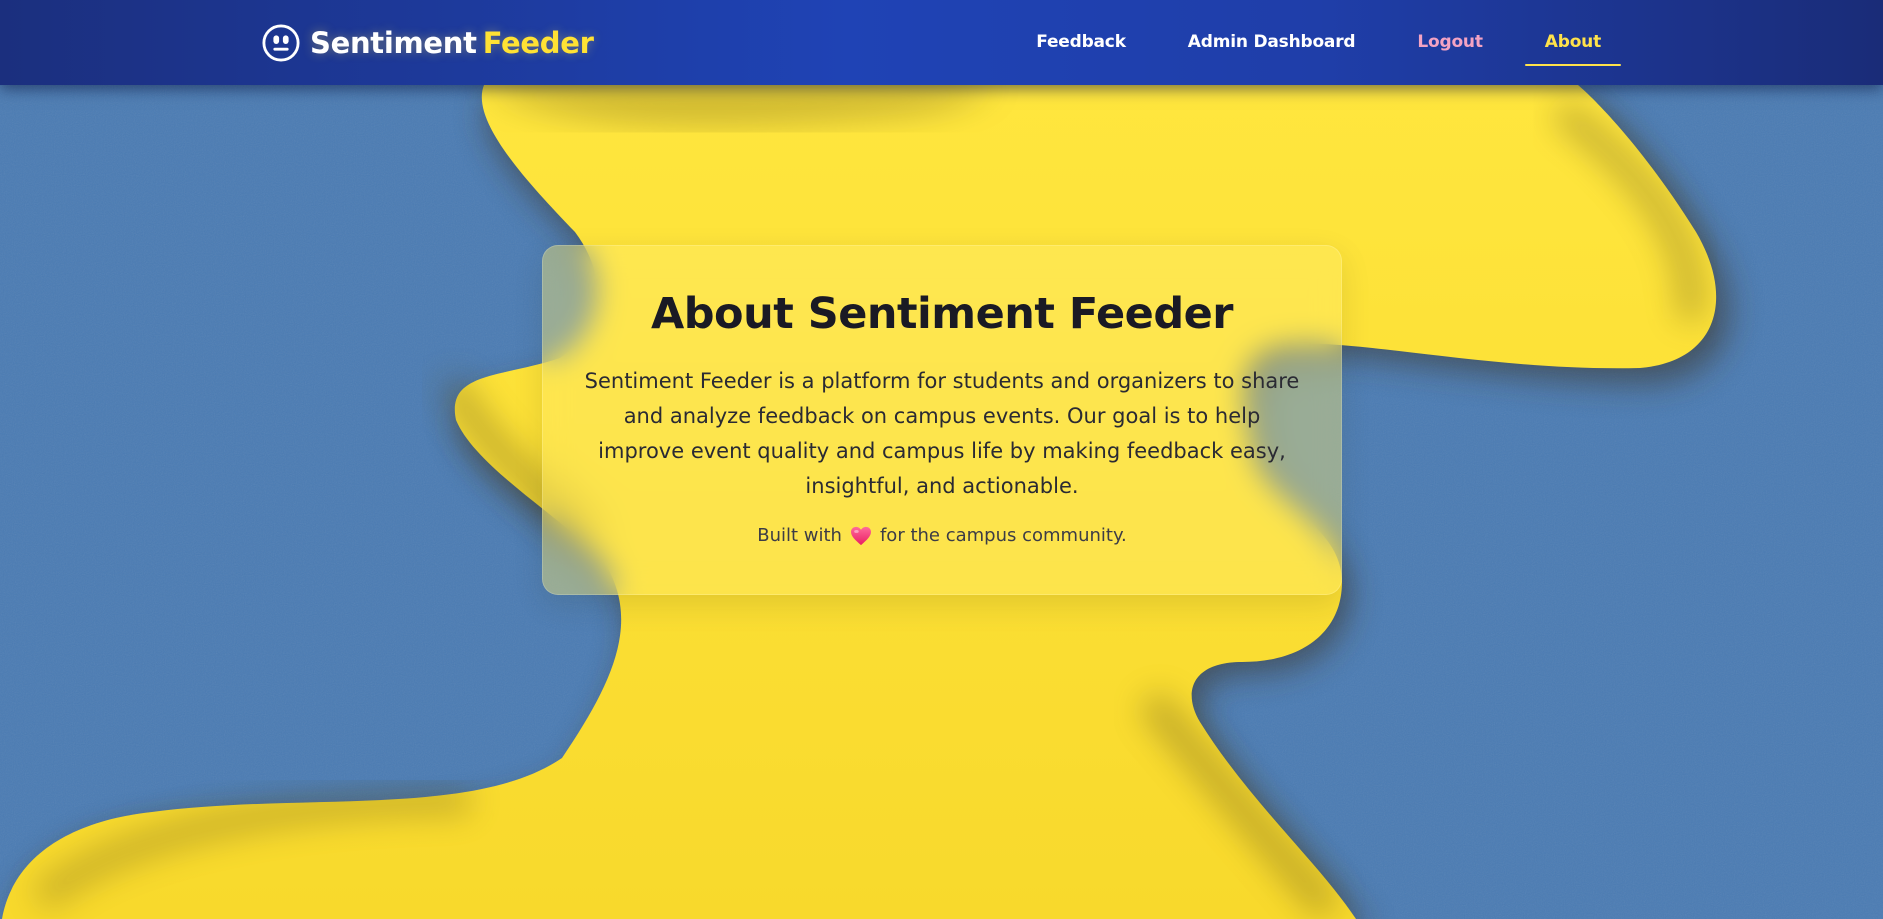  Describe the element at coordinates (281, 43) in the screenshot. I see `neutral-face-icon` at that location.